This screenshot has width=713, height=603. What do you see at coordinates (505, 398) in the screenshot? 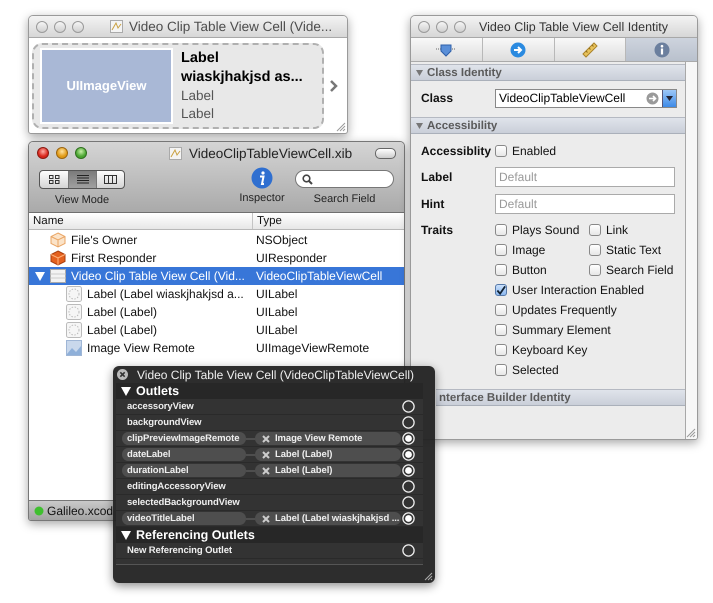
I see `section-title: nterface Builder Identity` at bounding box center [505, 398].